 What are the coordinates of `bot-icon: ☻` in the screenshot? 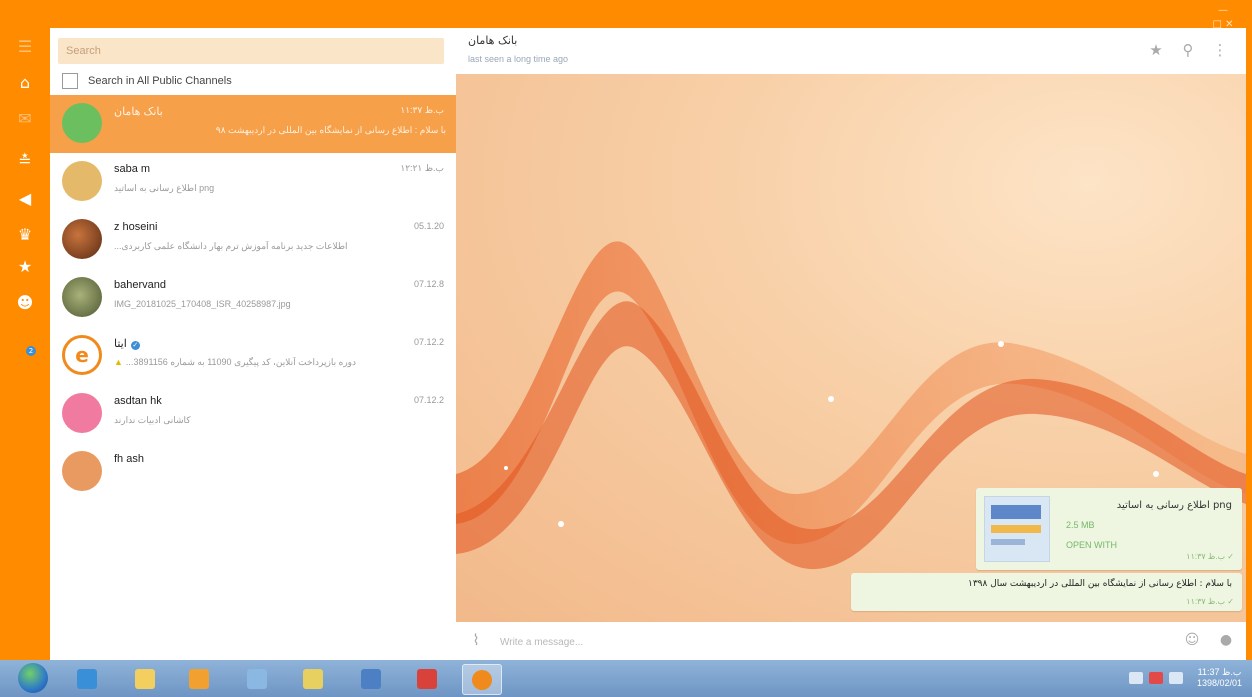 It's located at (25, 303).